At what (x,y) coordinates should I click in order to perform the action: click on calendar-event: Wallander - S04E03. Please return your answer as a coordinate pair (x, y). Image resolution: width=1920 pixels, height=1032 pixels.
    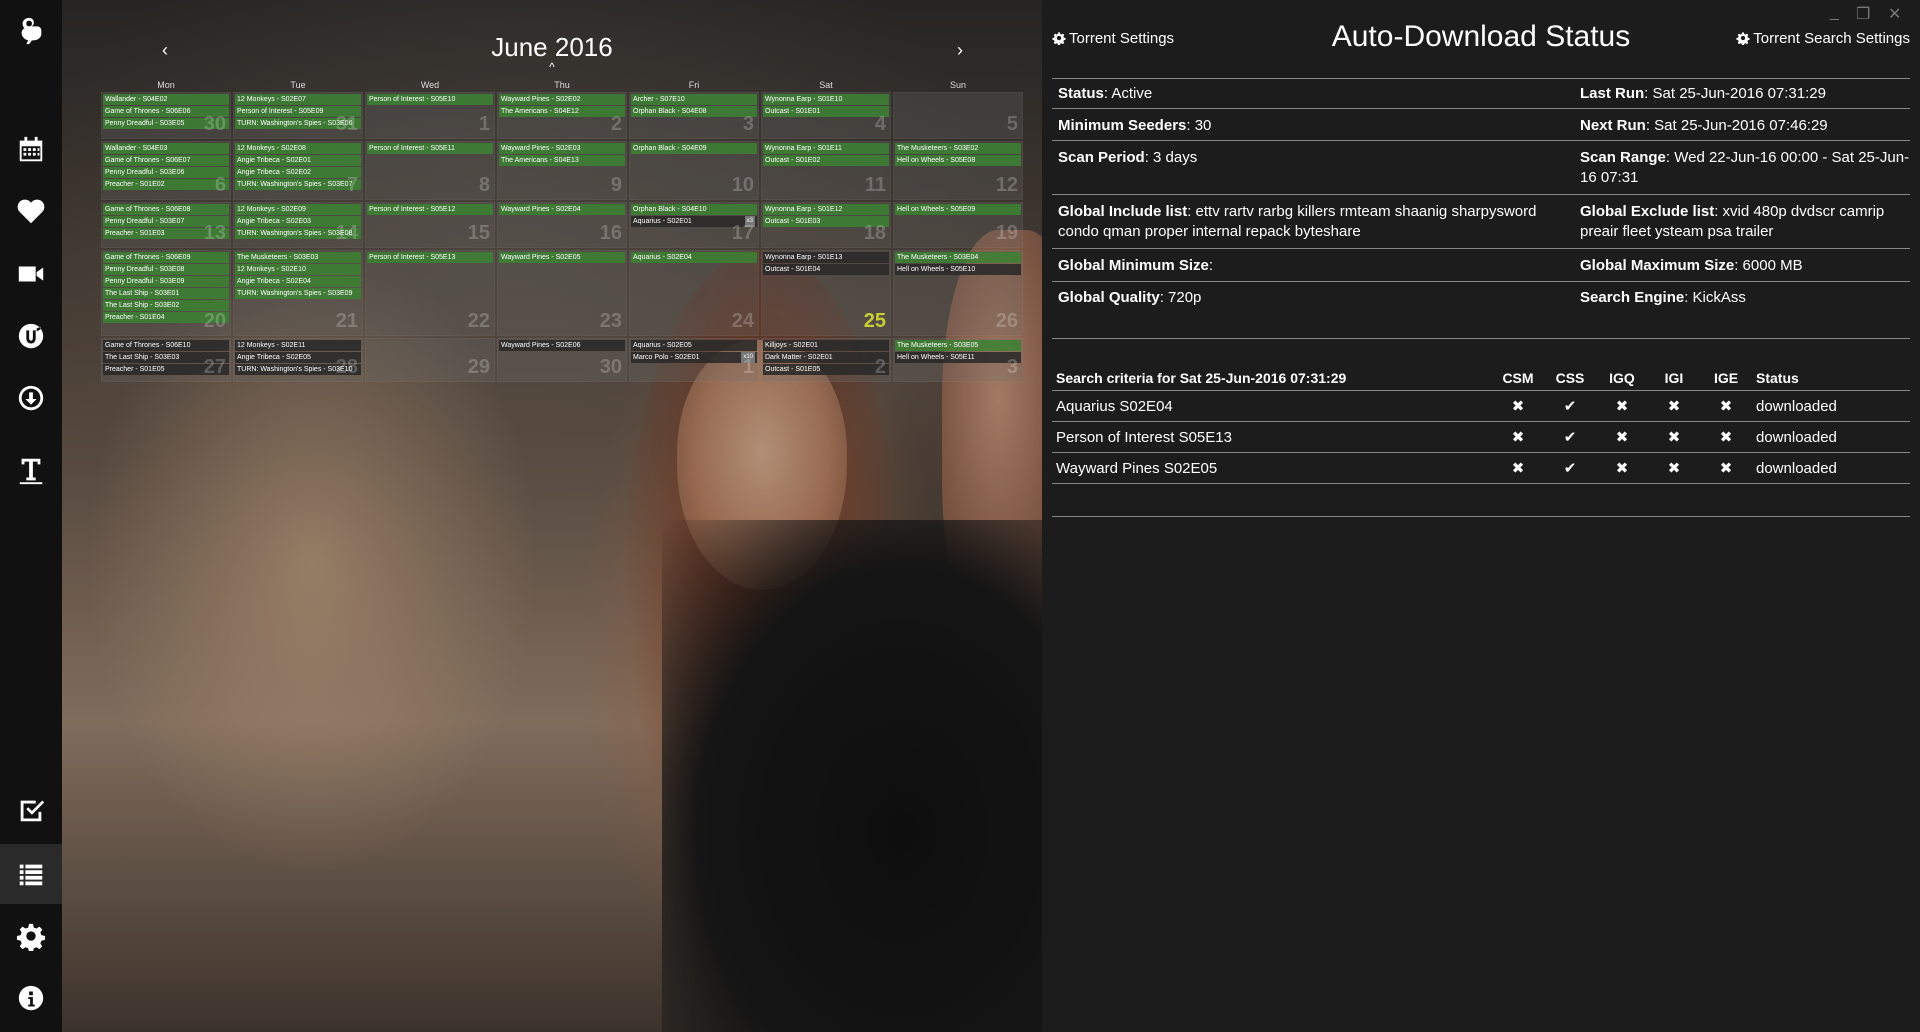
    Looking at the image, I should click on (166, 148).